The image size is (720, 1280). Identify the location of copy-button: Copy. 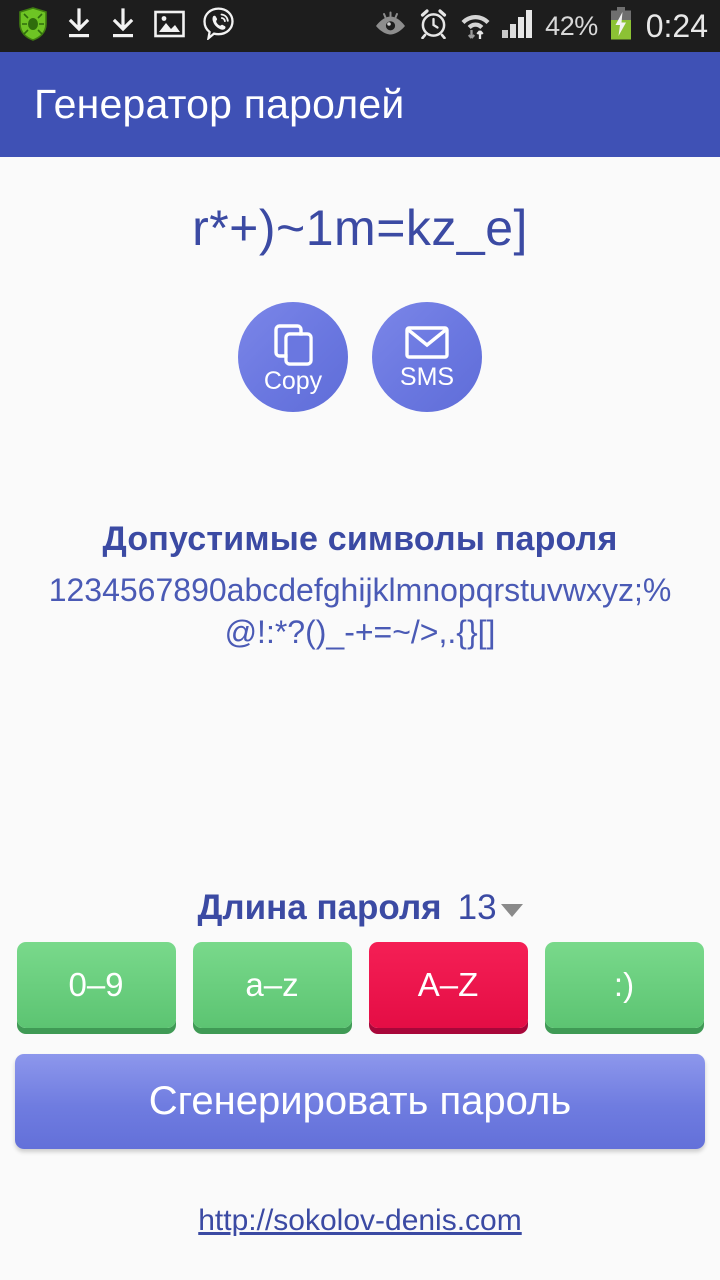
(293, 357).